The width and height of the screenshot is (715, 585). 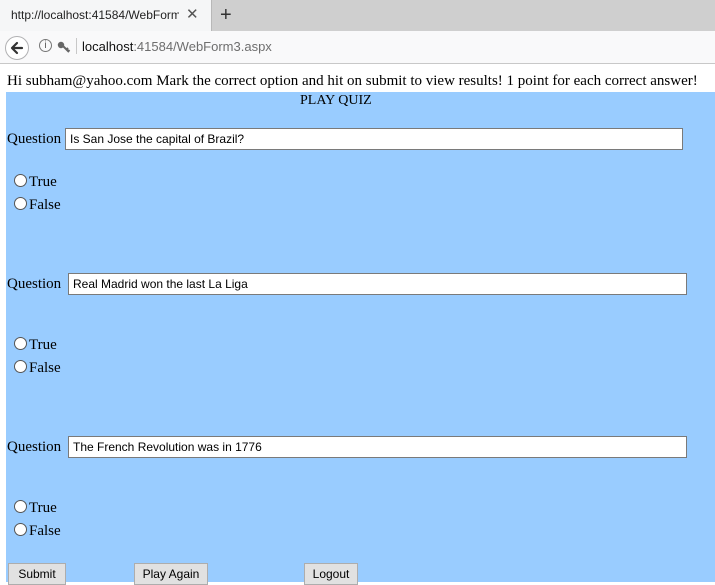 I want to click on url-separator, so click(x=76, y=46).